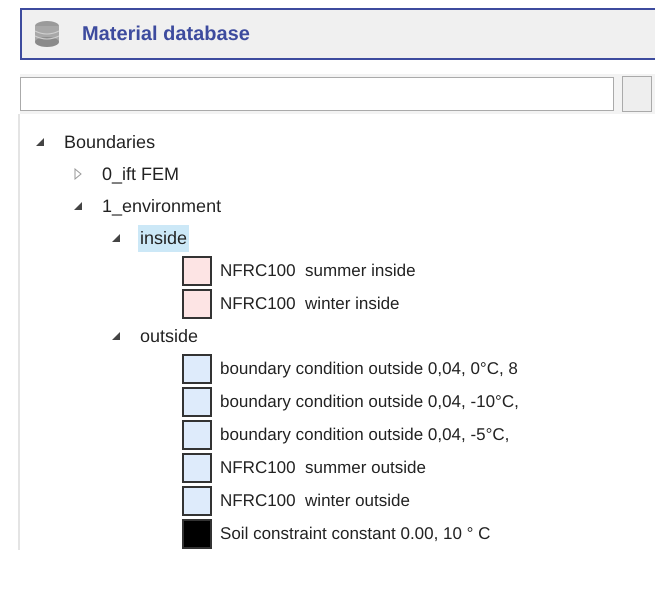 The image size is (655, 606). What do you see at coordinates (318, 271) in the screenshot?
I see `material-label: NFRC100 summer inside` at bounding box center [318, 271].